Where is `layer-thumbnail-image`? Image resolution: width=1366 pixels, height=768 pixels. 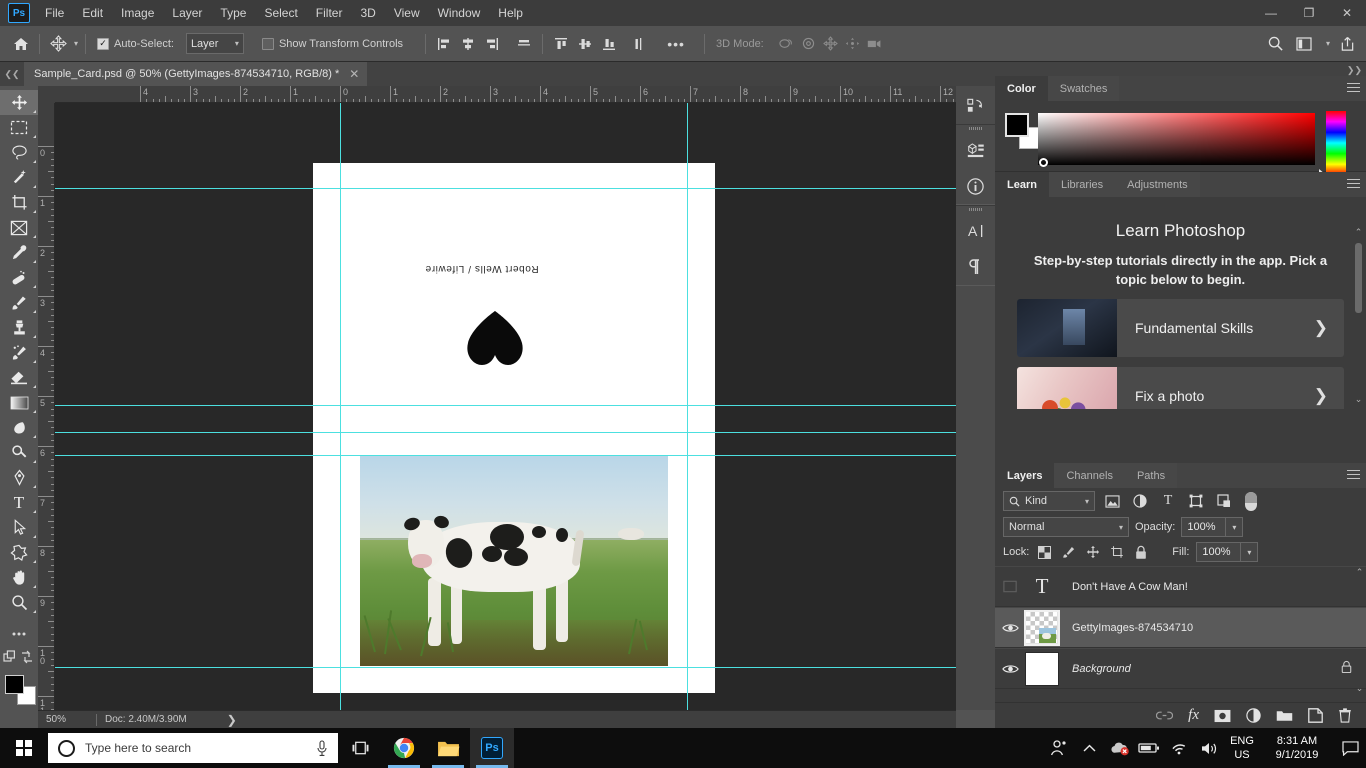
layer-thumbnail-image is located at coordinates (1042, 627).